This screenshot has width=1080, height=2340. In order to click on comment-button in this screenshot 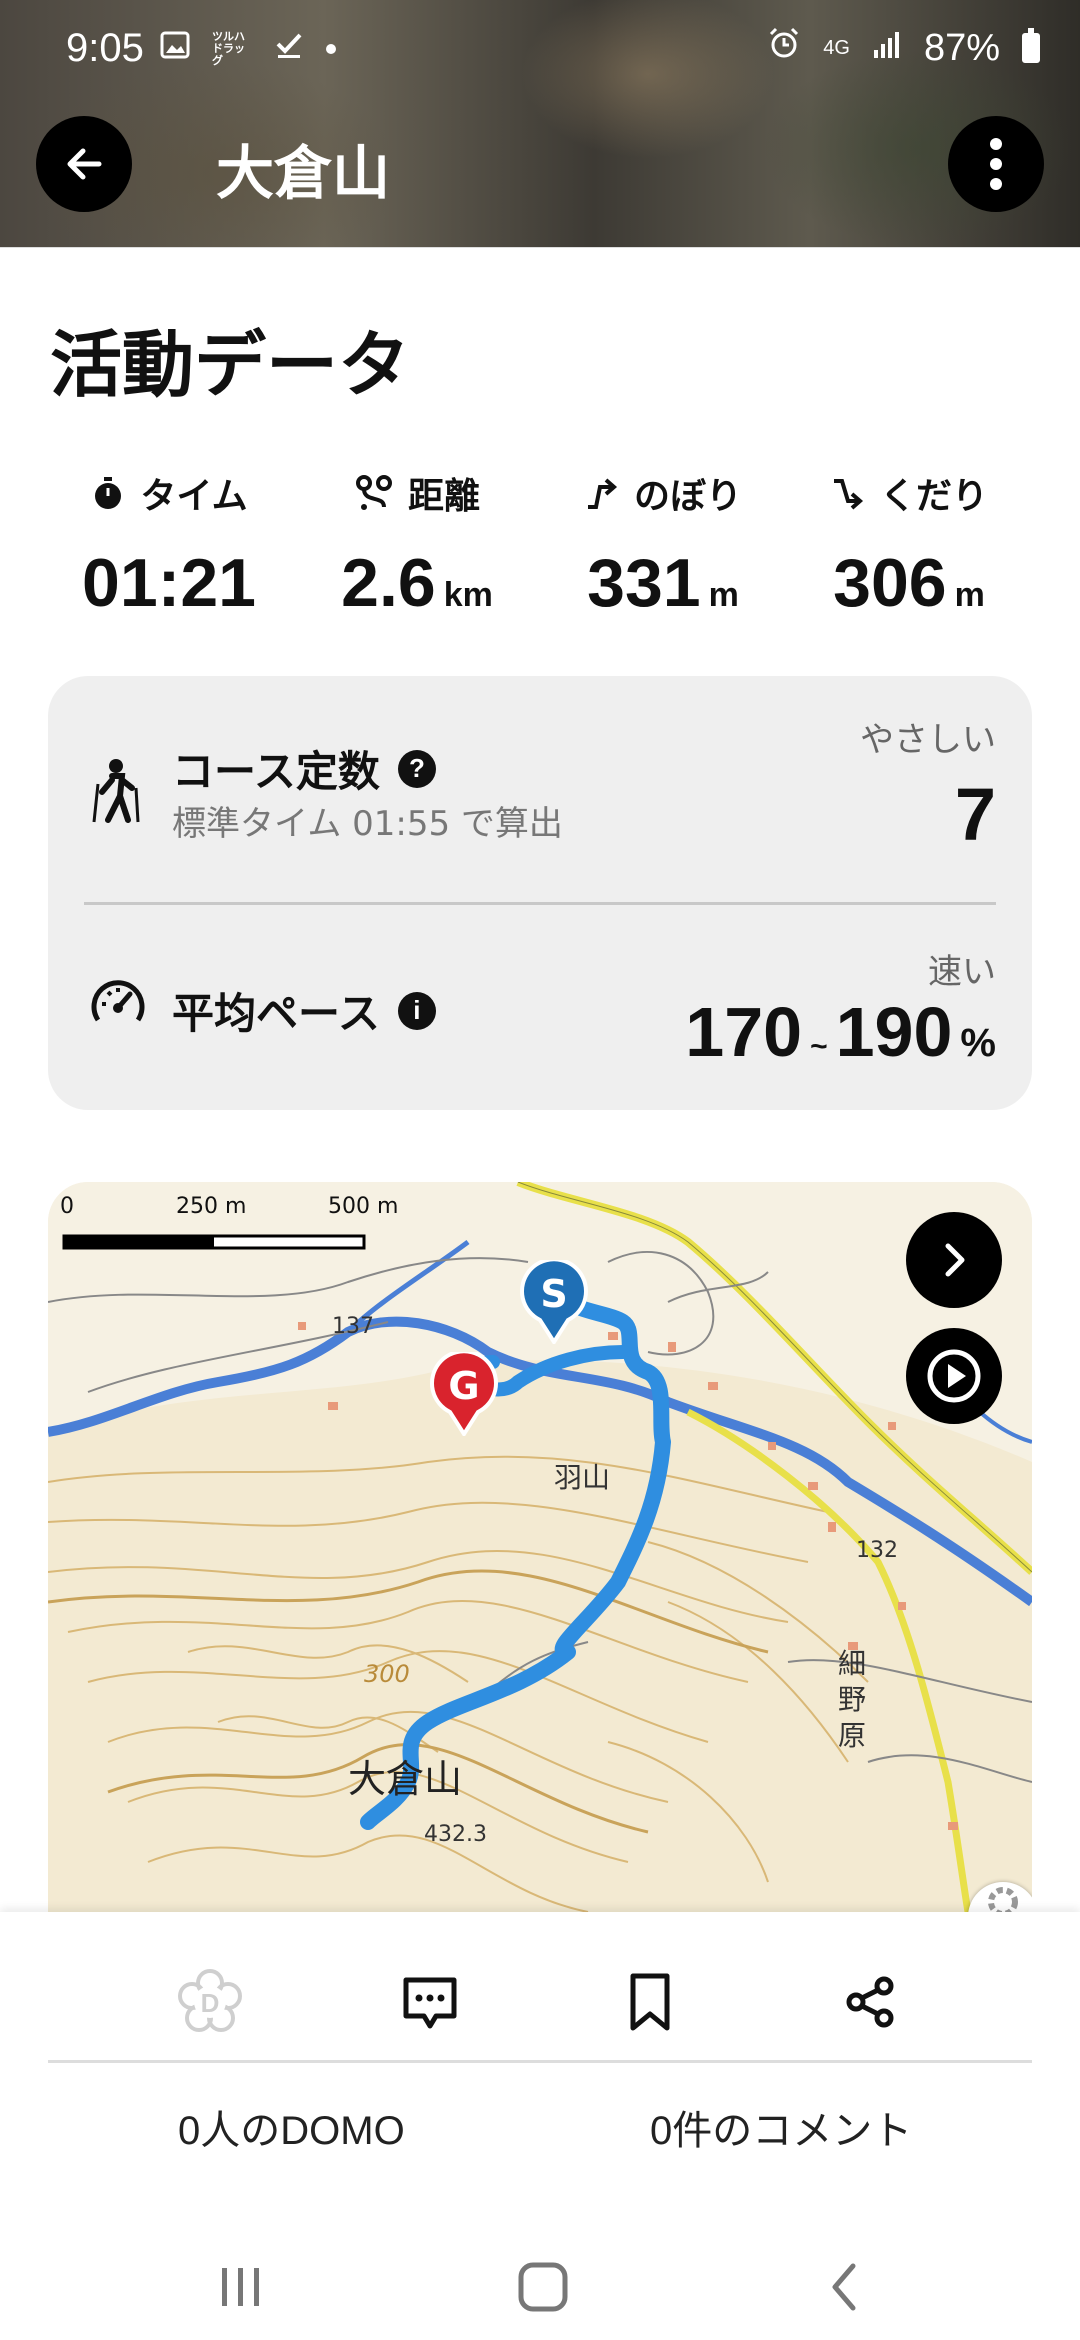, I will do `click(430, 2002)`.